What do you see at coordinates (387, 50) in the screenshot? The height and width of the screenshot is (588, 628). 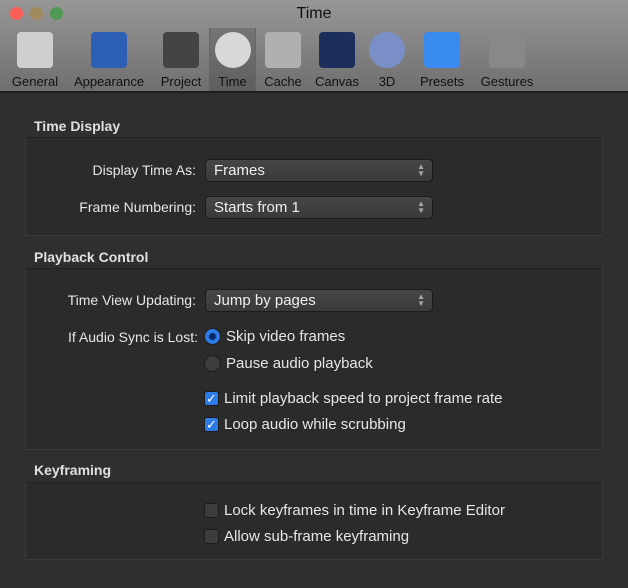 I see `3d-icon` at bounding box center [387, 50].